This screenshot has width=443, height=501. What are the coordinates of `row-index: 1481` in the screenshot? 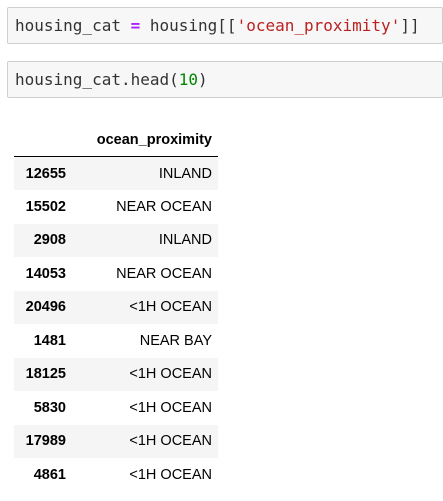 It's located at (49, 340).